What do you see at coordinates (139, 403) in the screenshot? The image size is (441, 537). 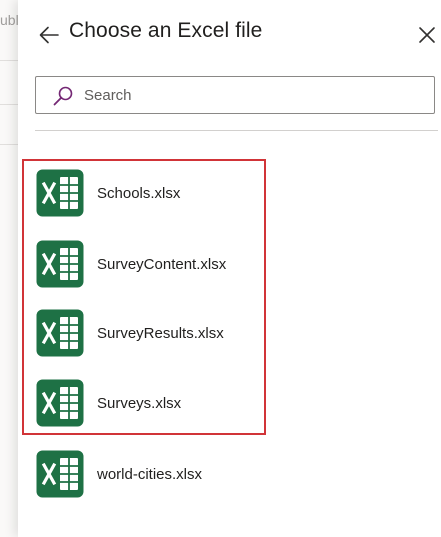 I see `file-name: Surveys.xlsx` at bounding box center [139, 403].